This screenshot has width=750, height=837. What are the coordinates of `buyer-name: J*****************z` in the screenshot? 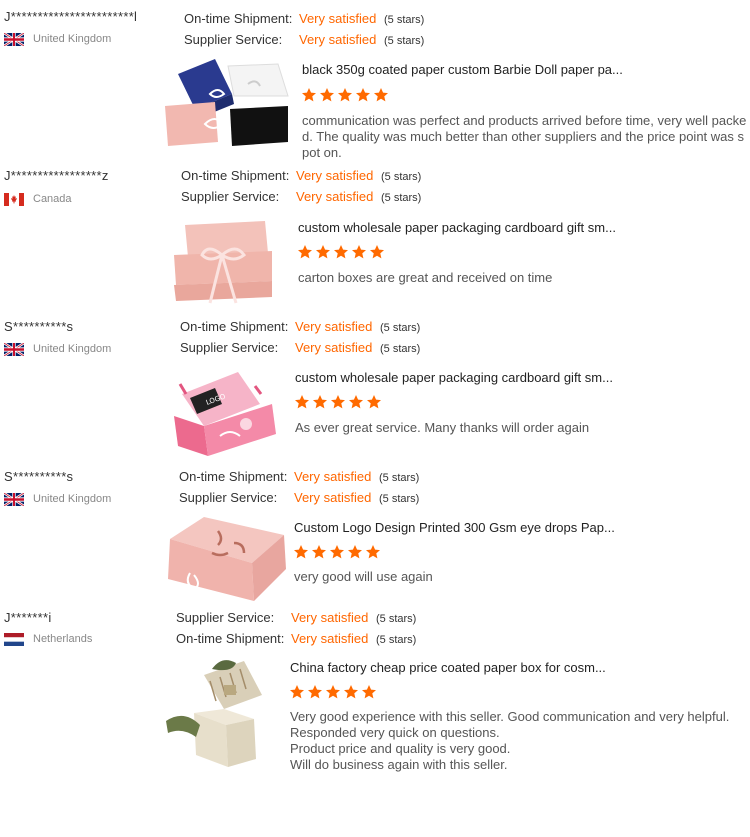 It's located at (56, 175).